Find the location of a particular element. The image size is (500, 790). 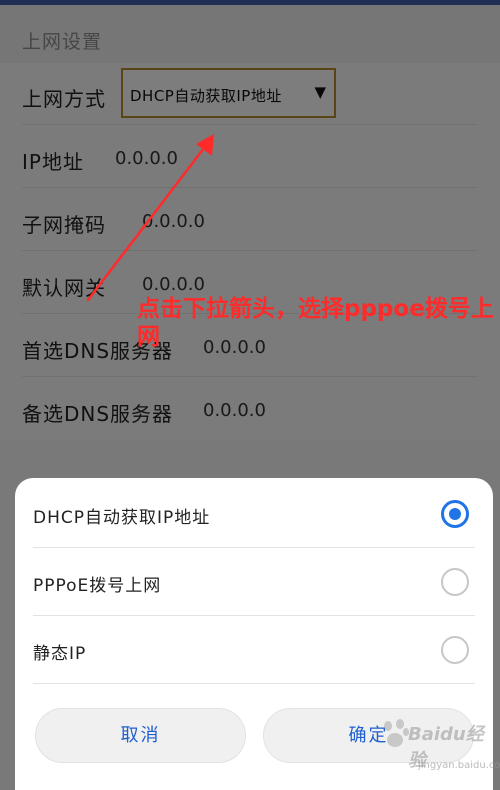

annotation-text: 点击下拉箭头，选择pppoe拨号上网 is located at coordinates (315, 323).